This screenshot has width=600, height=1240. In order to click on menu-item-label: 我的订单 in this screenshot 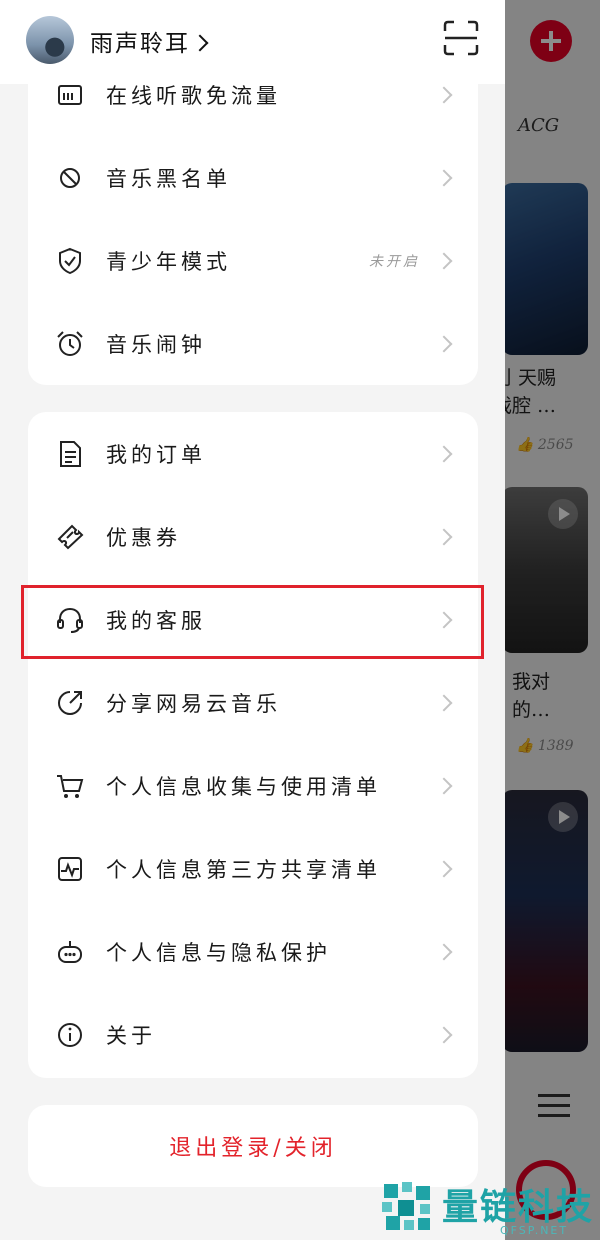, I will do `click(156, 455)`.